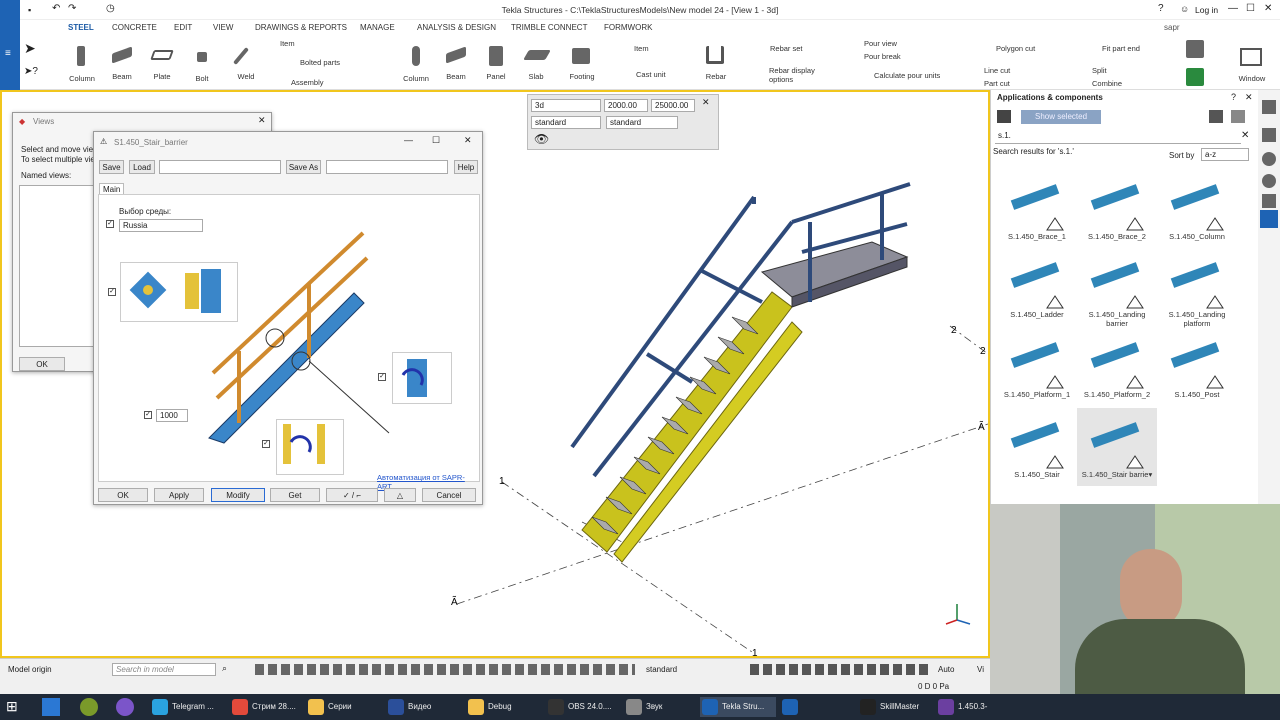  What do you see at coordinates (997, 83) in the screenshot?
I see `part-cut-button: Part cut` at bounding box center [997, 83].